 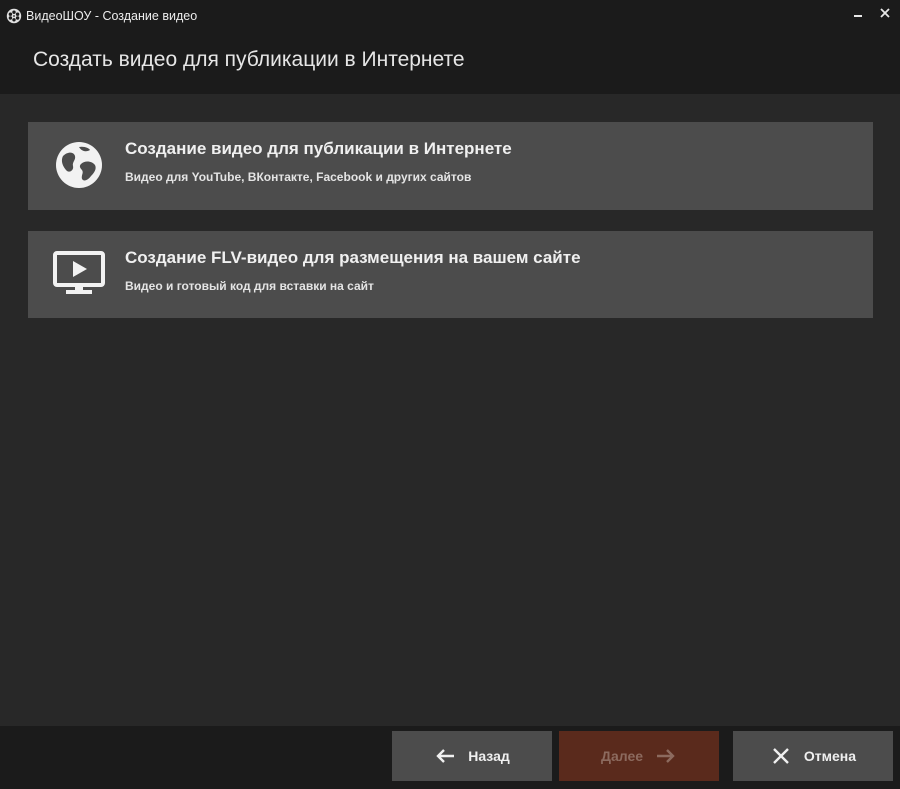 I want to click on next-button: Далее, so click(x=639, y=756).